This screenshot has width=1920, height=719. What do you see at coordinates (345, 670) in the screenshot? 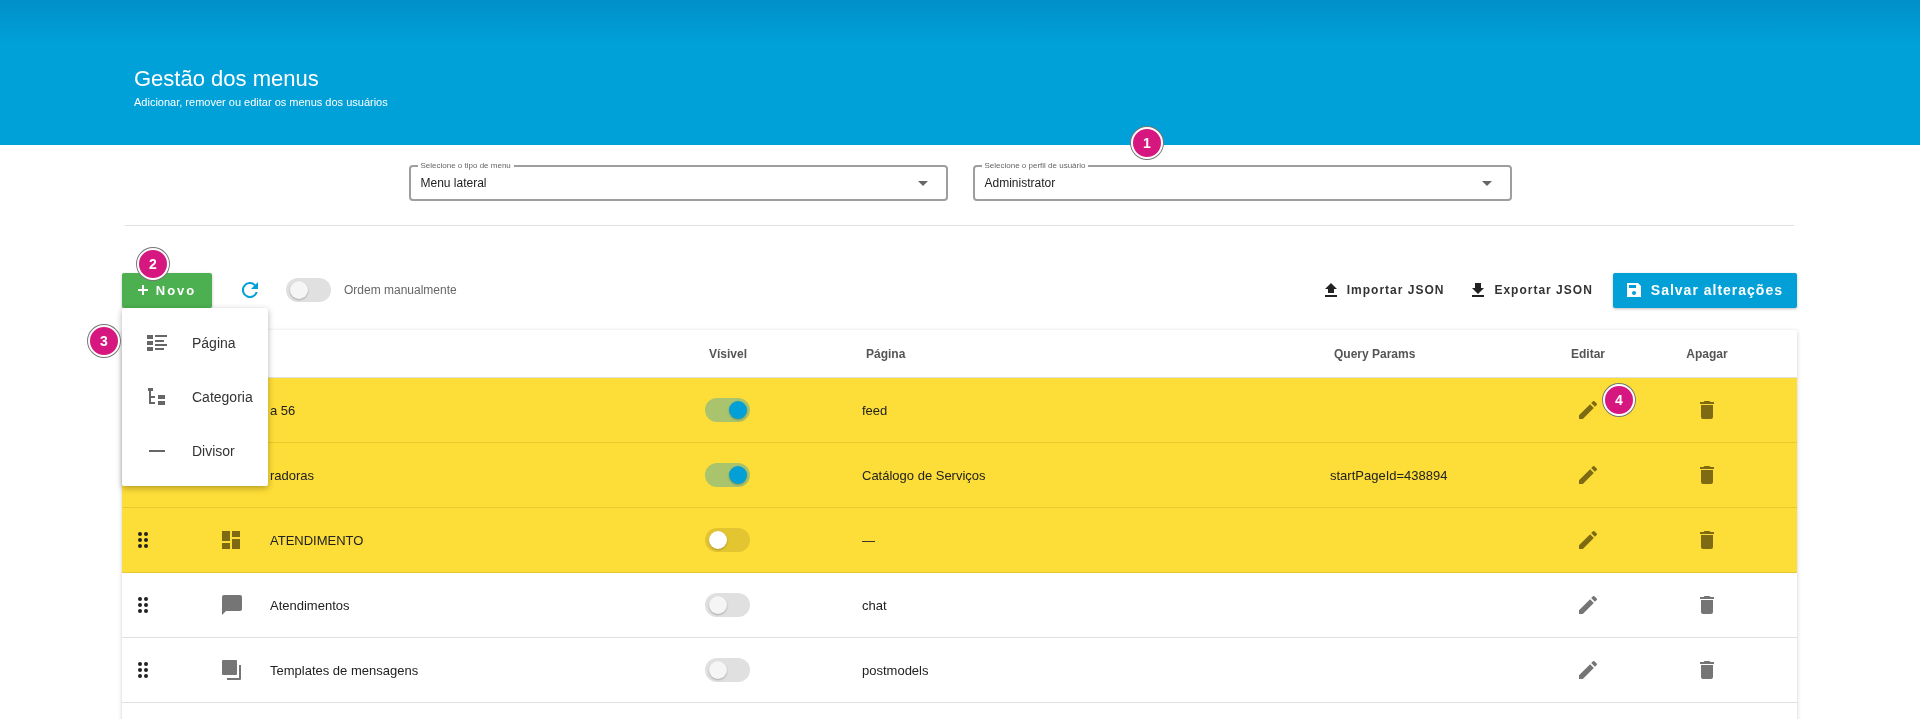
I see `menu-name-cell-text: Templates de mensagens` at bounding box center [345, 670].